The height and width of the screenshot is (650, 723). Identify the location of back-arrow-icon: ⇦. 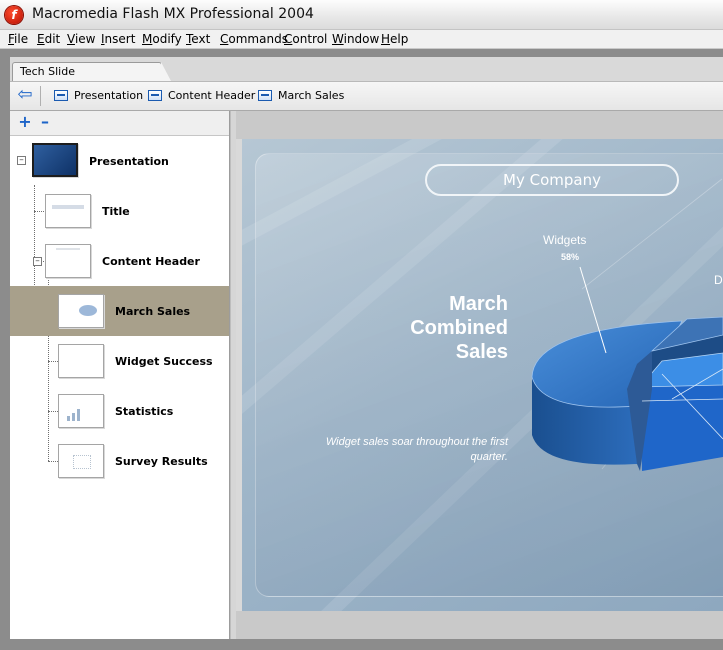
(25, 95).